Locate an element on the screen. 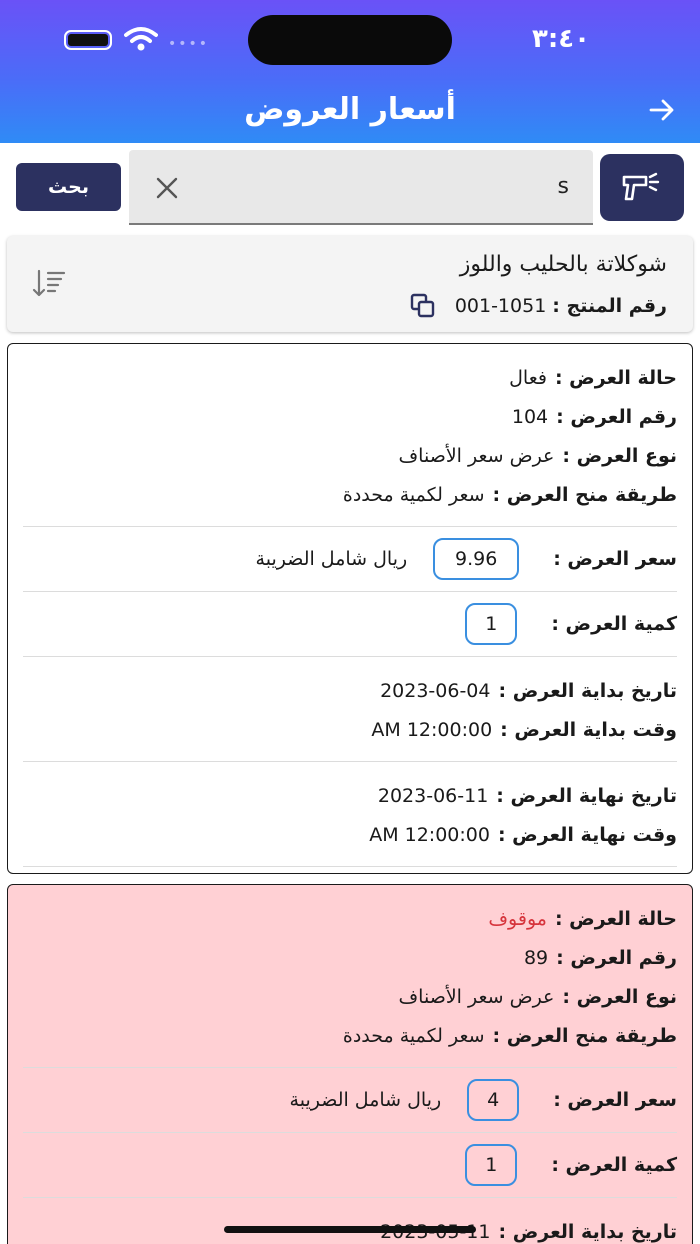 Image resolution: width=700 pixels, height=1244 pixels. barcode-scanner-icon is located at coordinates (641, 186).